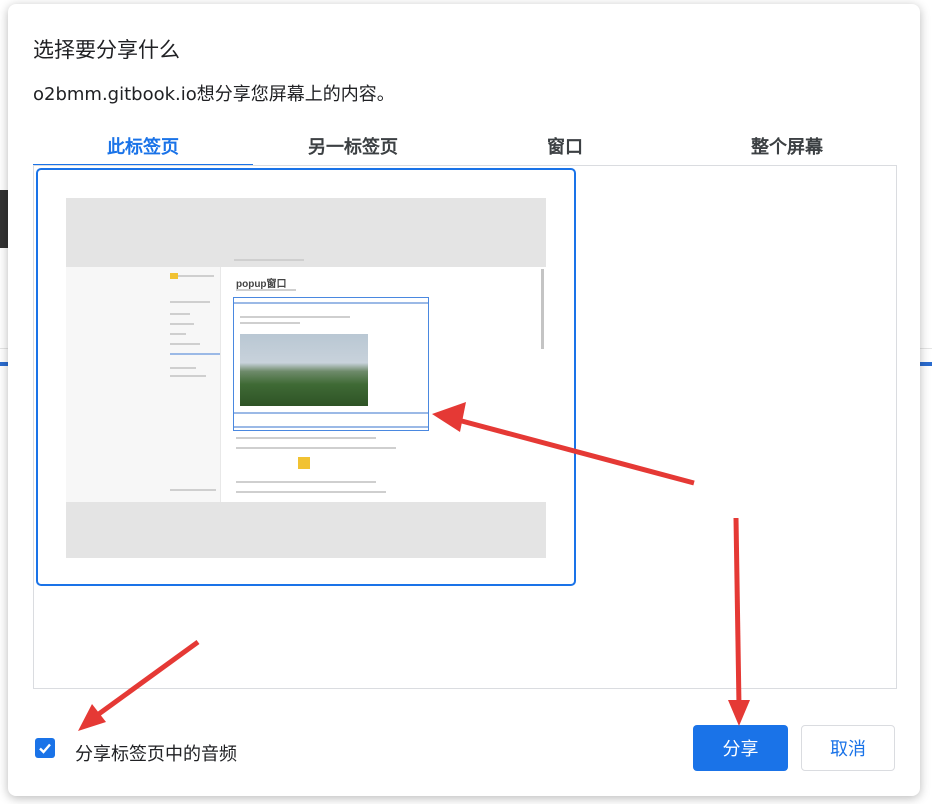 This screenshot has width=932, height=804. Describe the element at coordinates (143, 384) in the screenshot. I see `preview-sidebar` at that location.